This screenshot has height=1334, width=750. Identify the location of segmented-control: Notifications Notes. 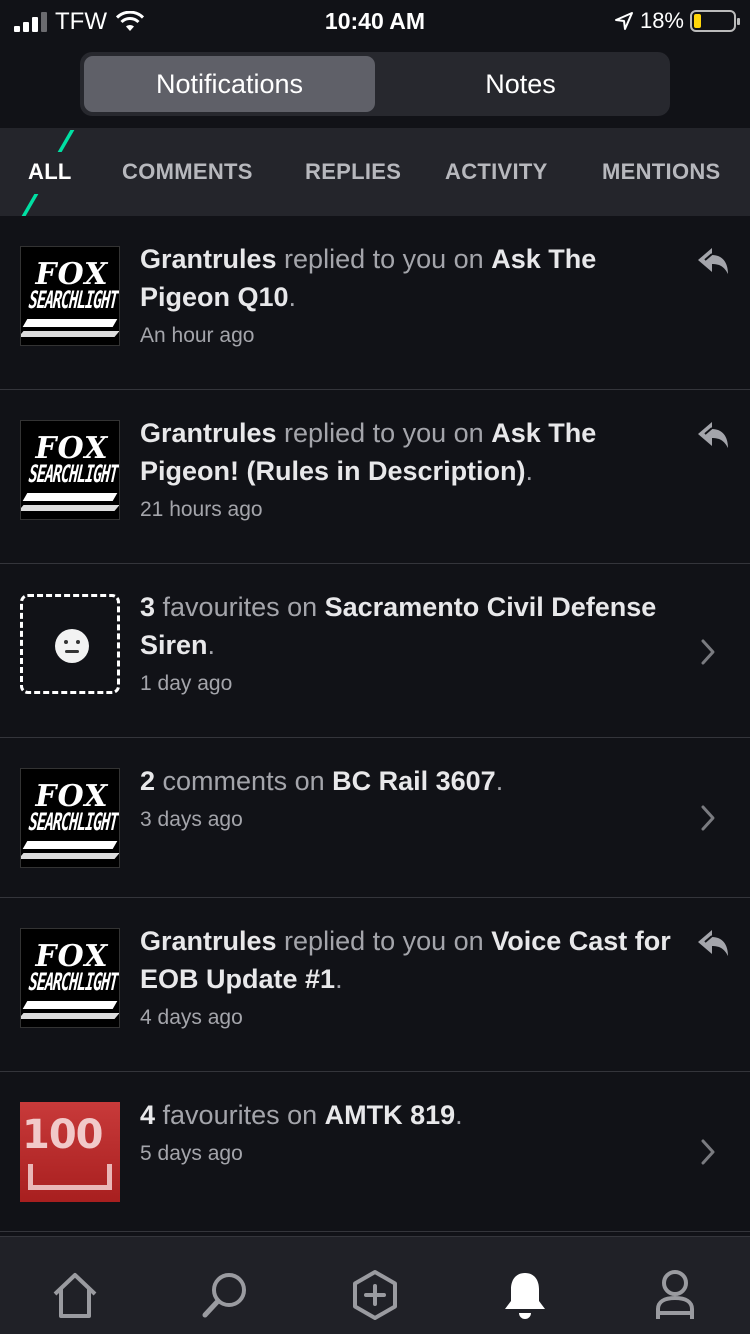
(375, 84).